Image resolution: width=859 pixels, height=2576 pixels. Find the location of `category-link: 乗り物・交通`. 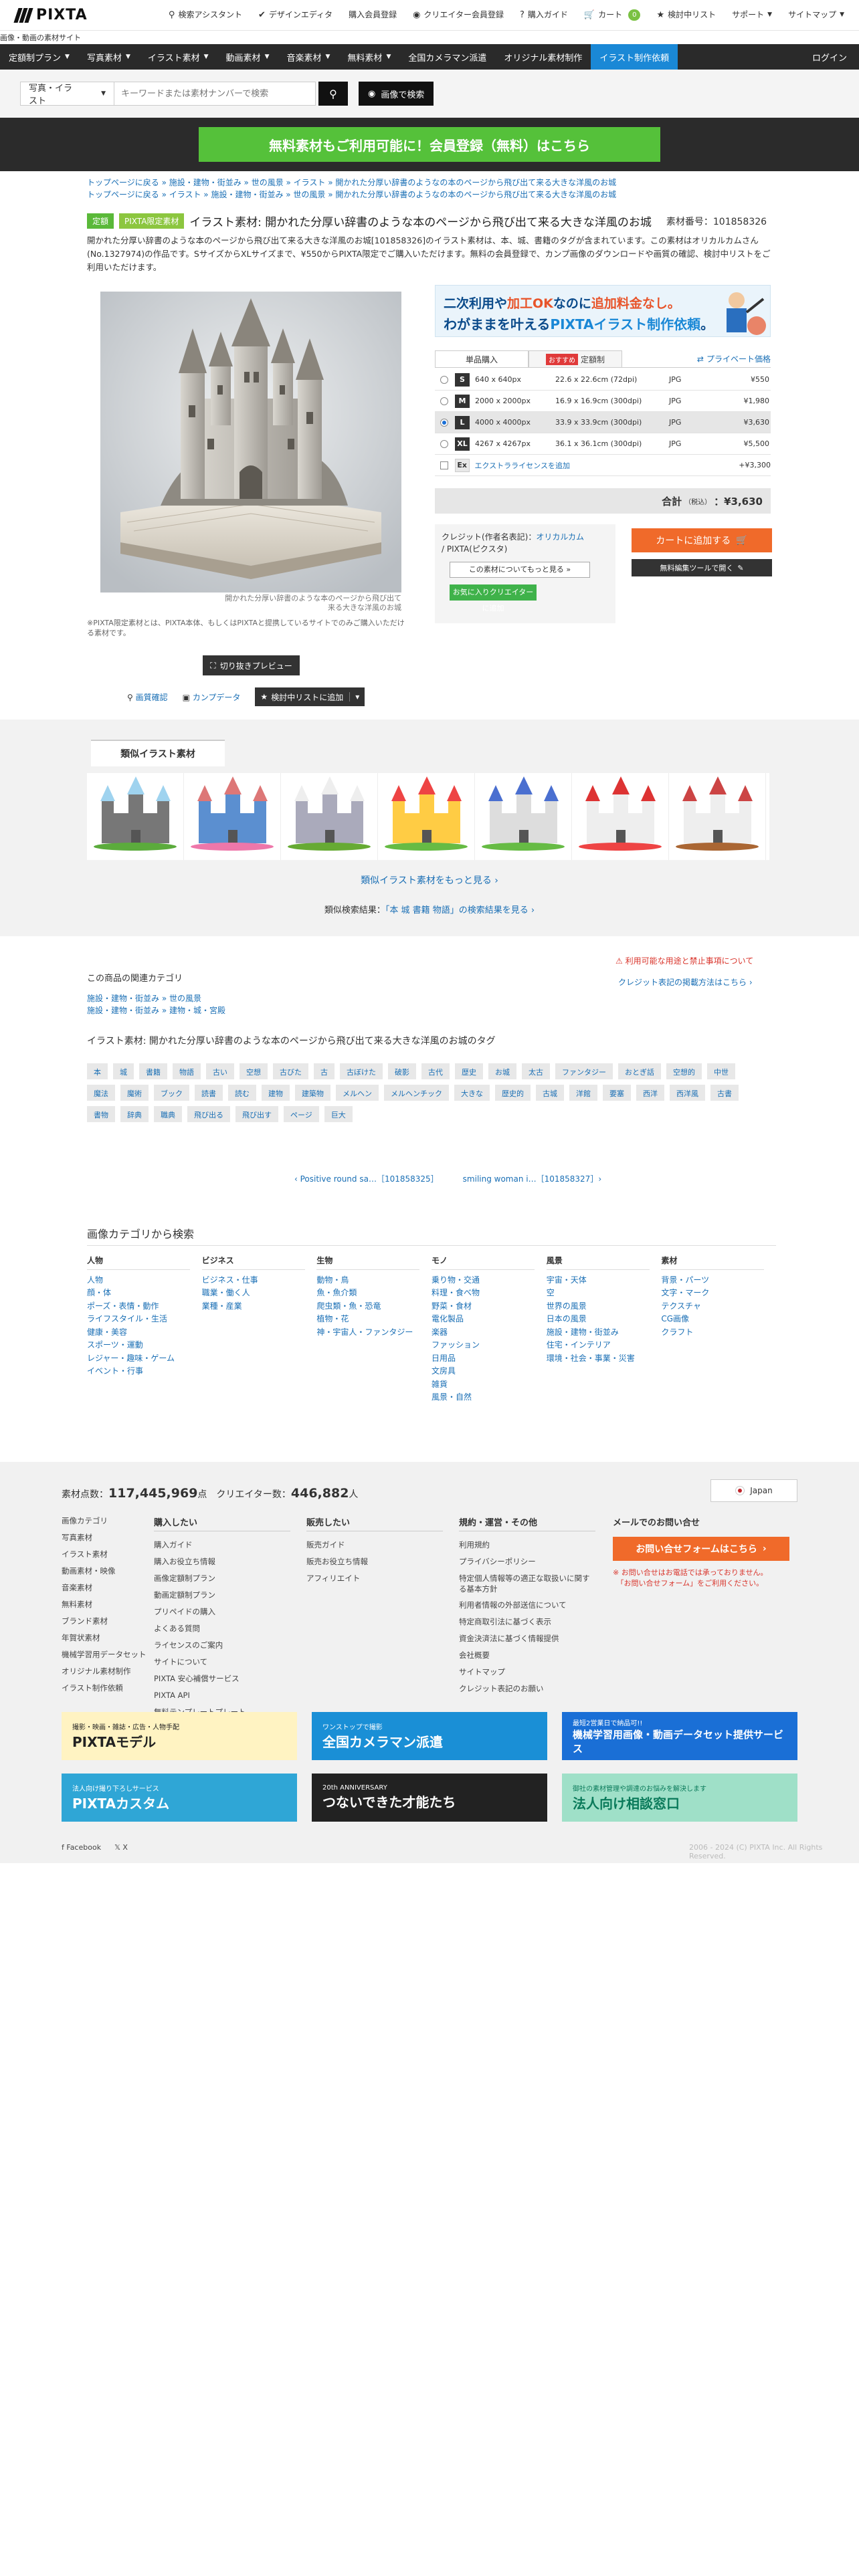

category-link: 乗り物・交通 is located at coordinates (489, 1280).